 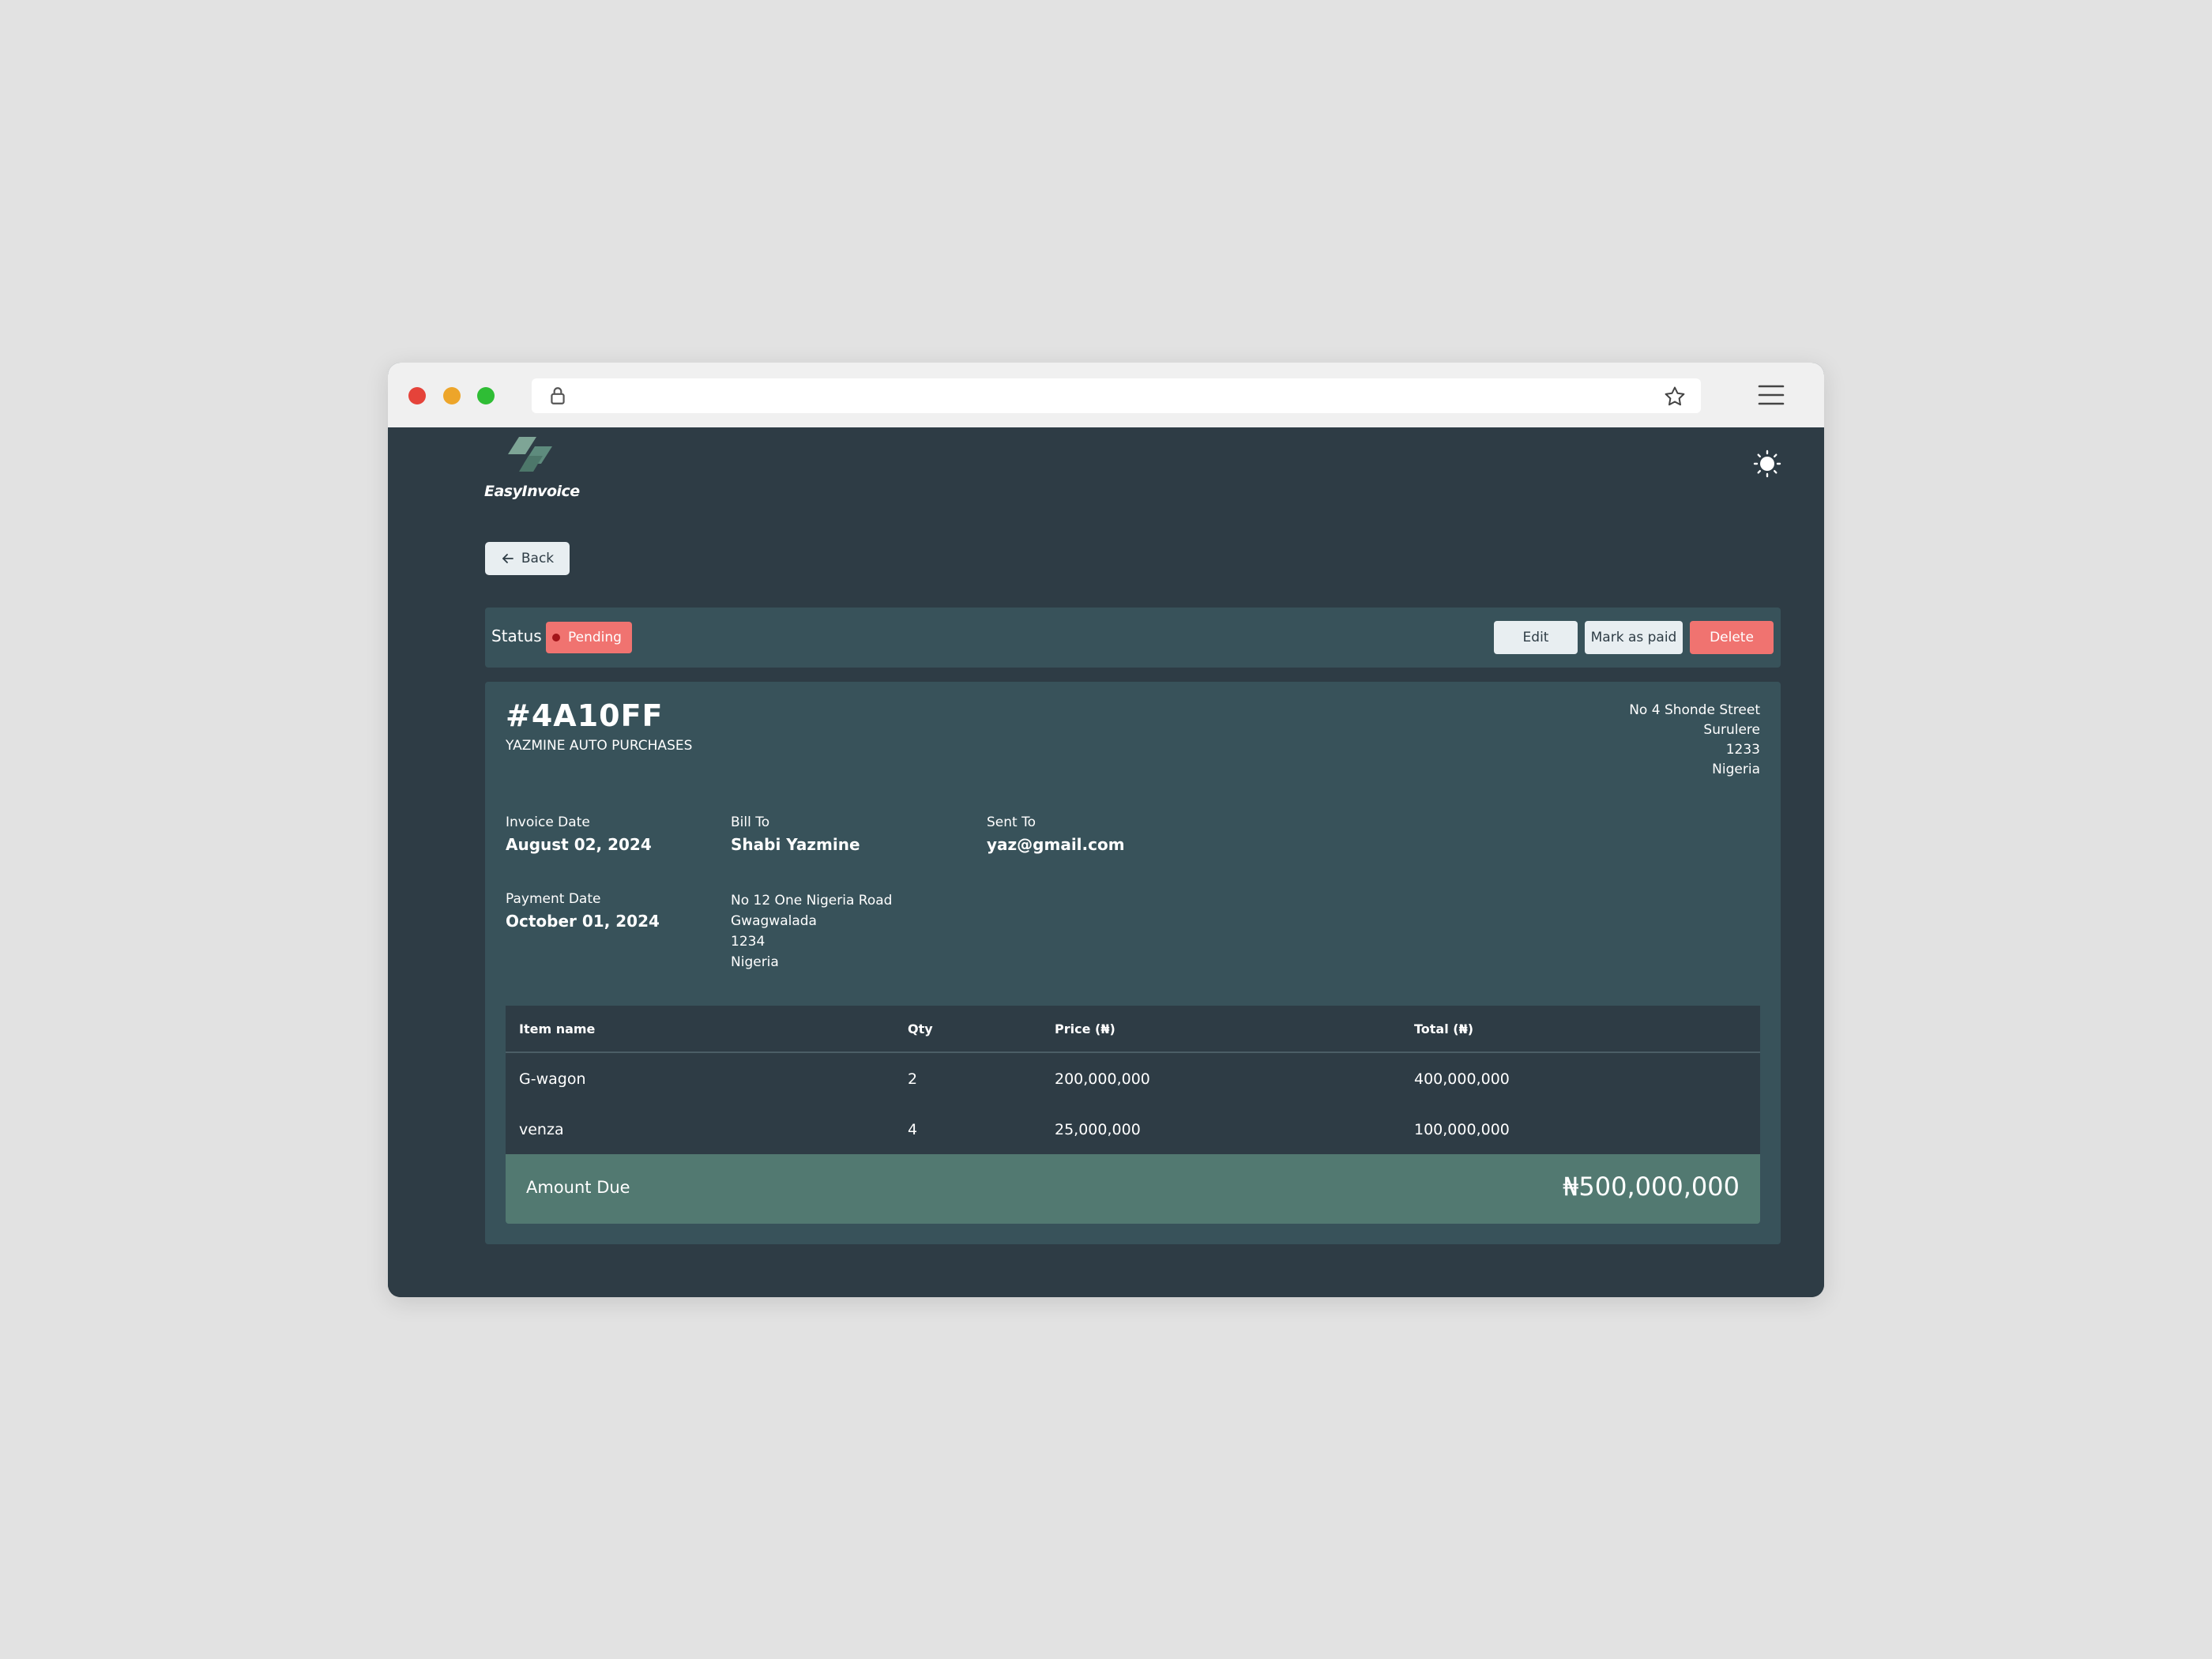 I want to click on client-email: yaz@gmail.com, so click(x=1056, y=844).